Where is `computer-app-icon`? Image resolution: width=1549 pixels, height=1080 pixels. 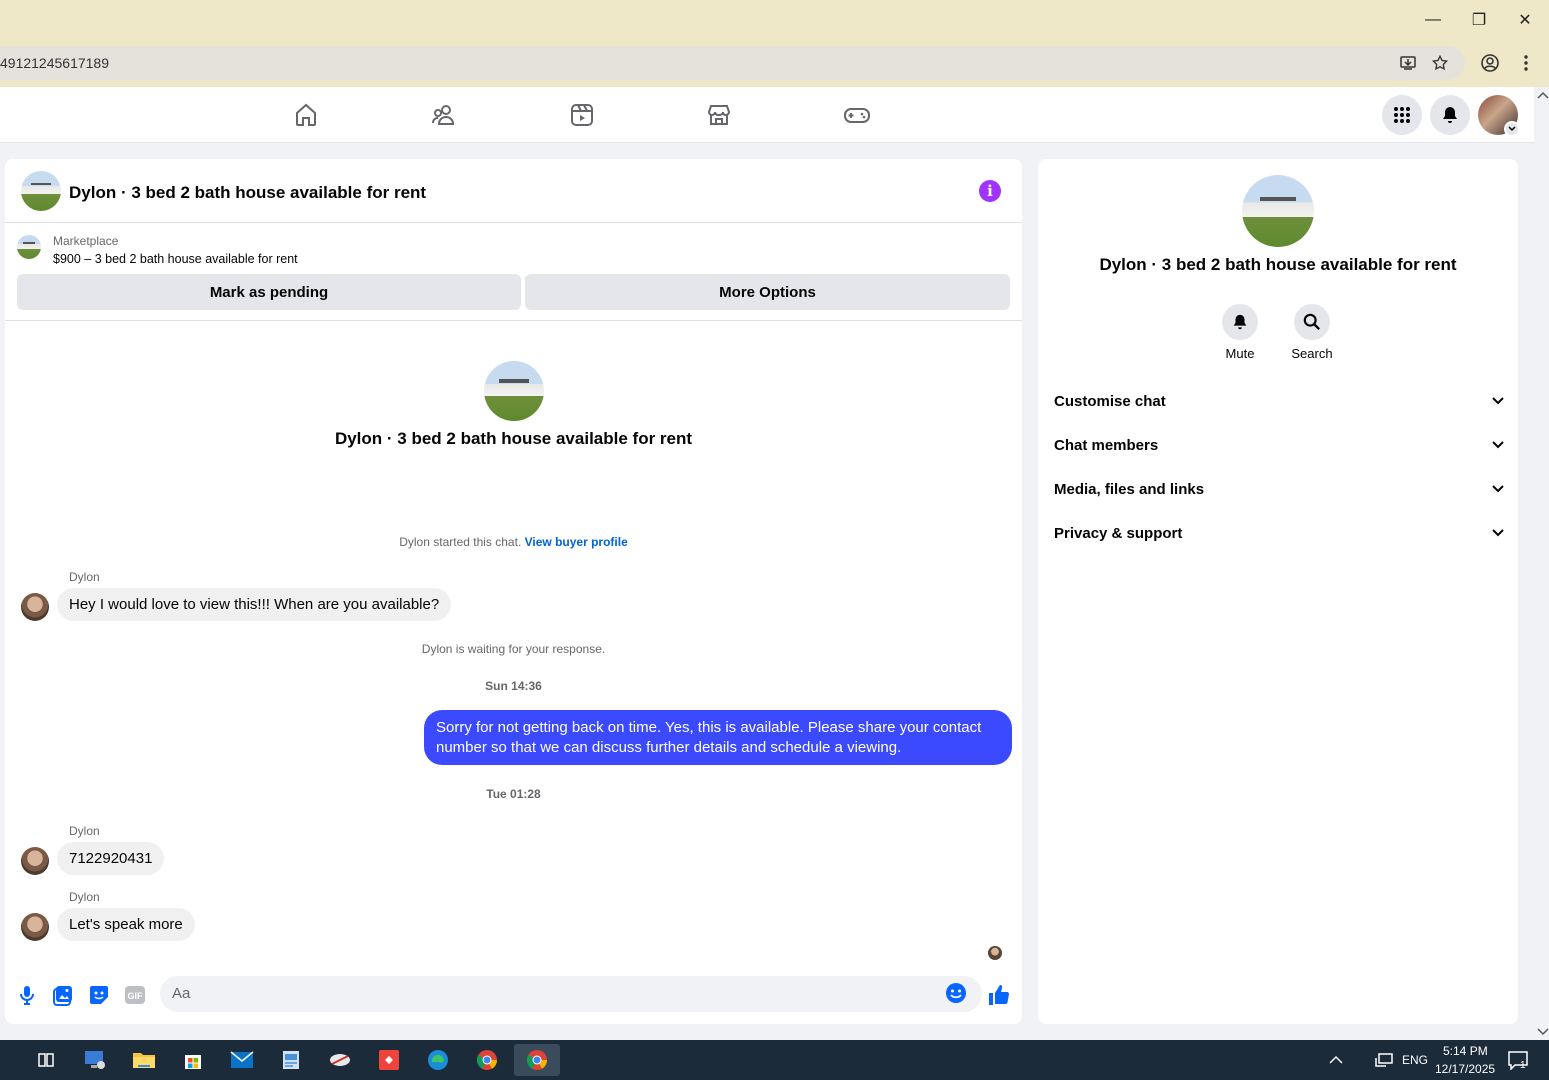 computer-app-icon is located at coordinates (95, 1060).